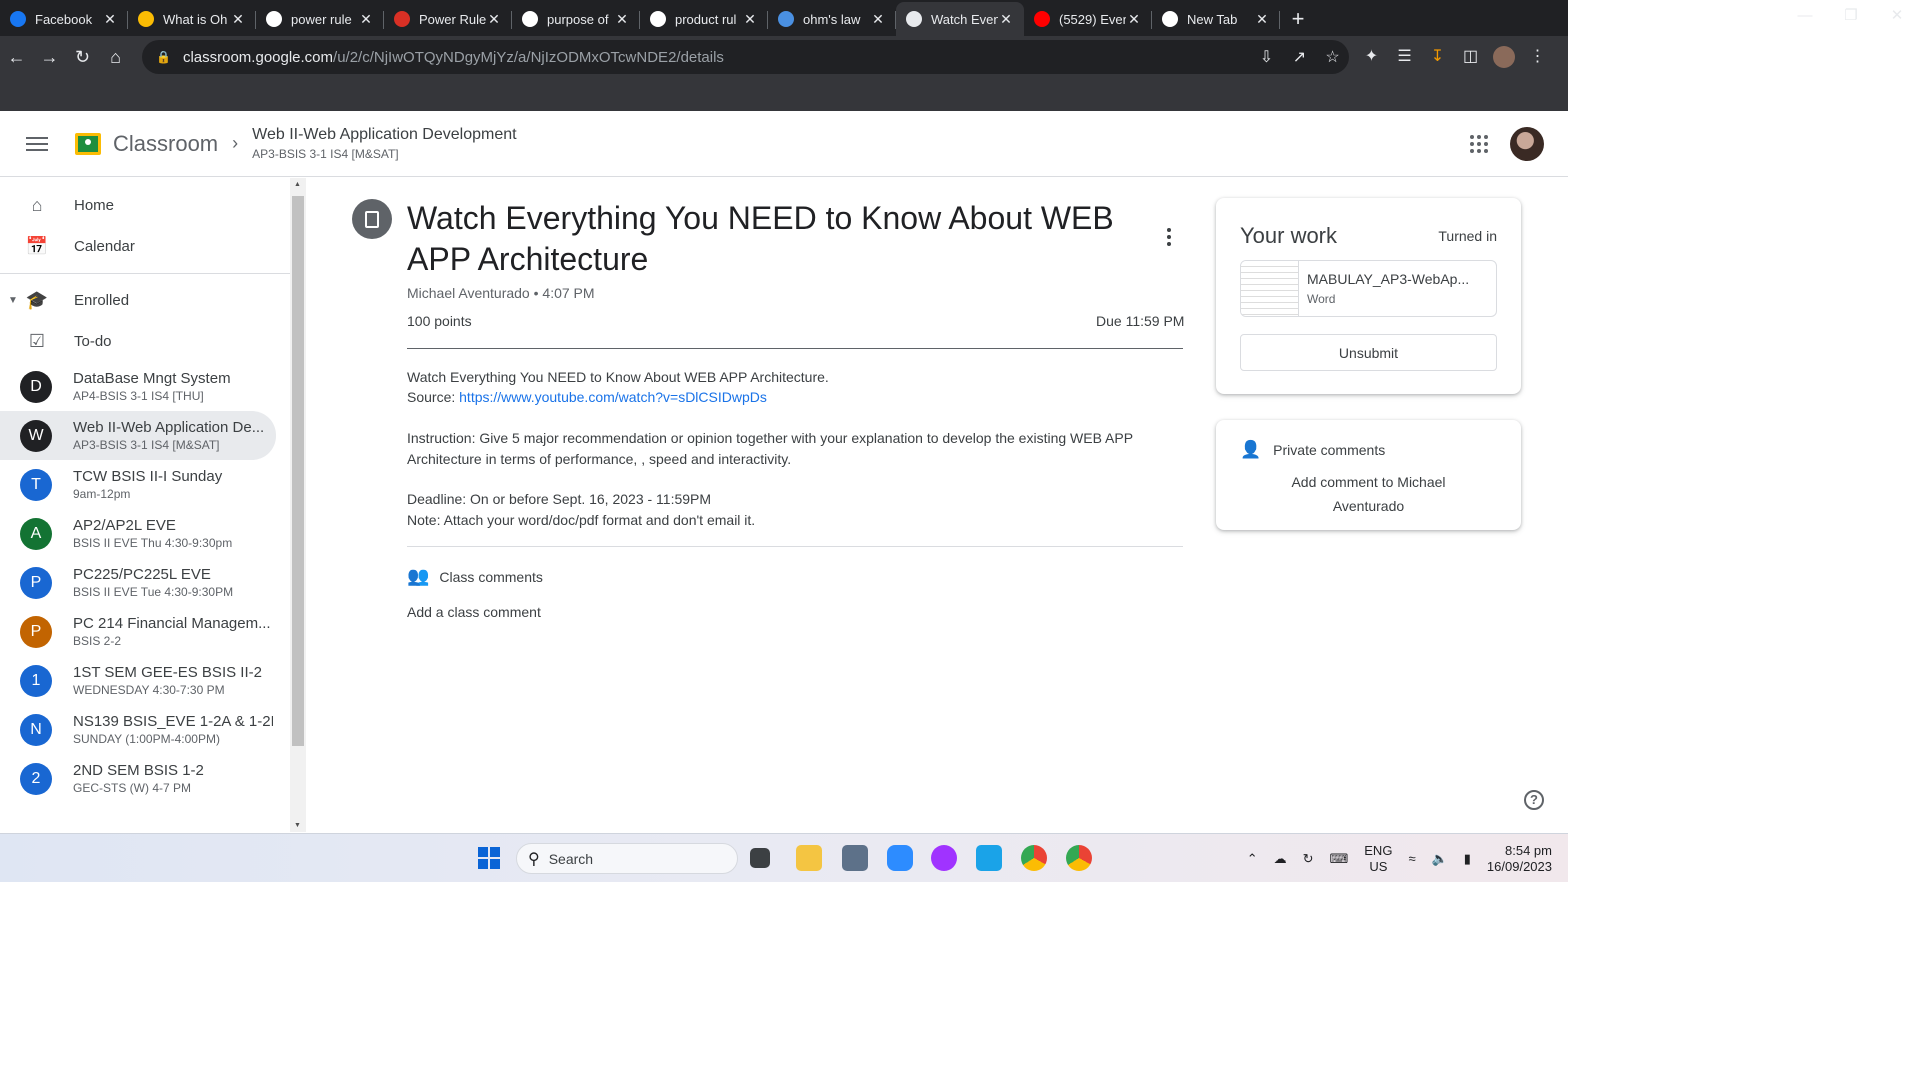  Describe the element at coordinates (832, 19) in the screenshot. I see `browser-tab: ohm's law ✕` at that location.